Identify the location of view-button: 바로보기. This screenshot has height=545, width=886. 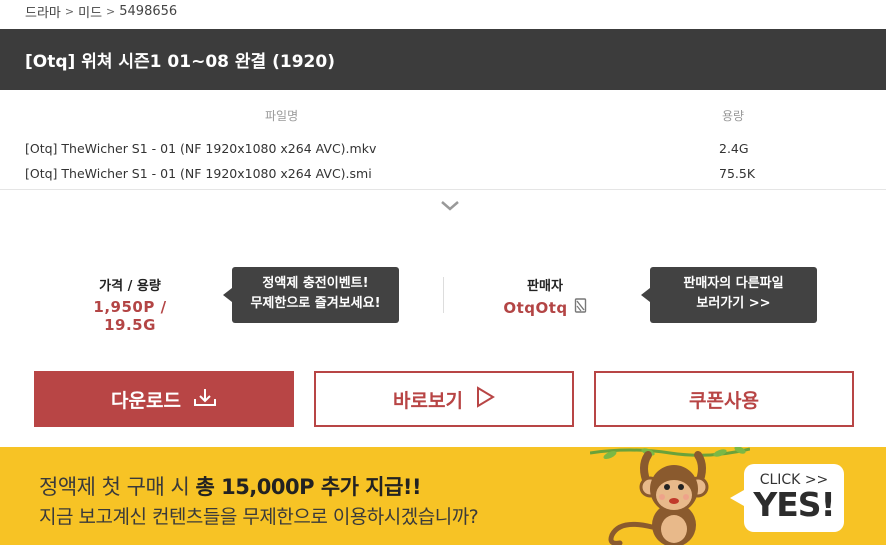
(444, 399).